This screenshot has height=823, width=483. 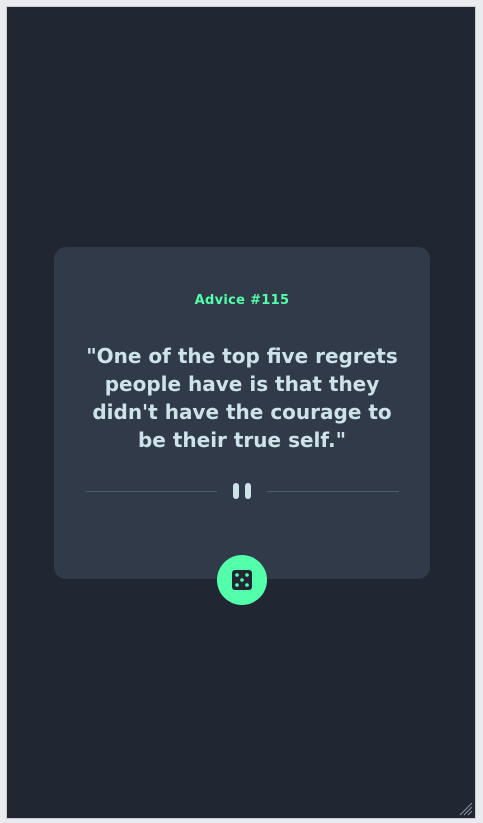 What do you see at coordinates (242, 300) in the screenshot?
I see `advice-number: Advice #115` at bounding box center [242, 300].